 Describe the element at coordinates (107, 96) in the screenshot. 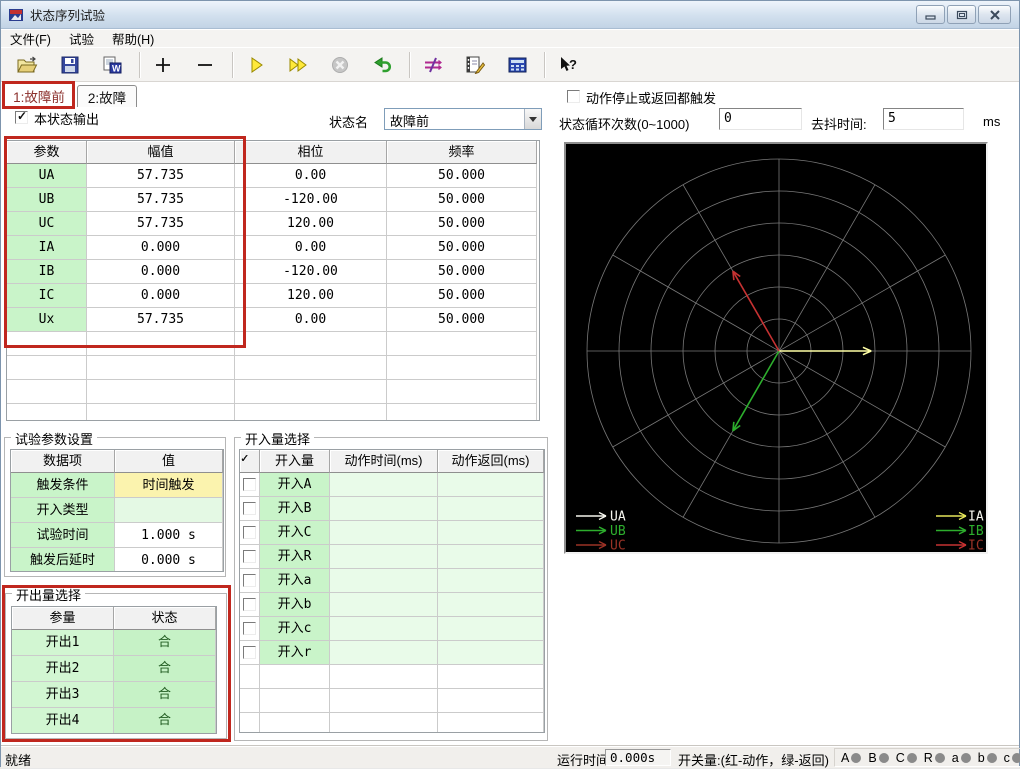

I see `tab-state-2-fault: 2:故障` at that location.